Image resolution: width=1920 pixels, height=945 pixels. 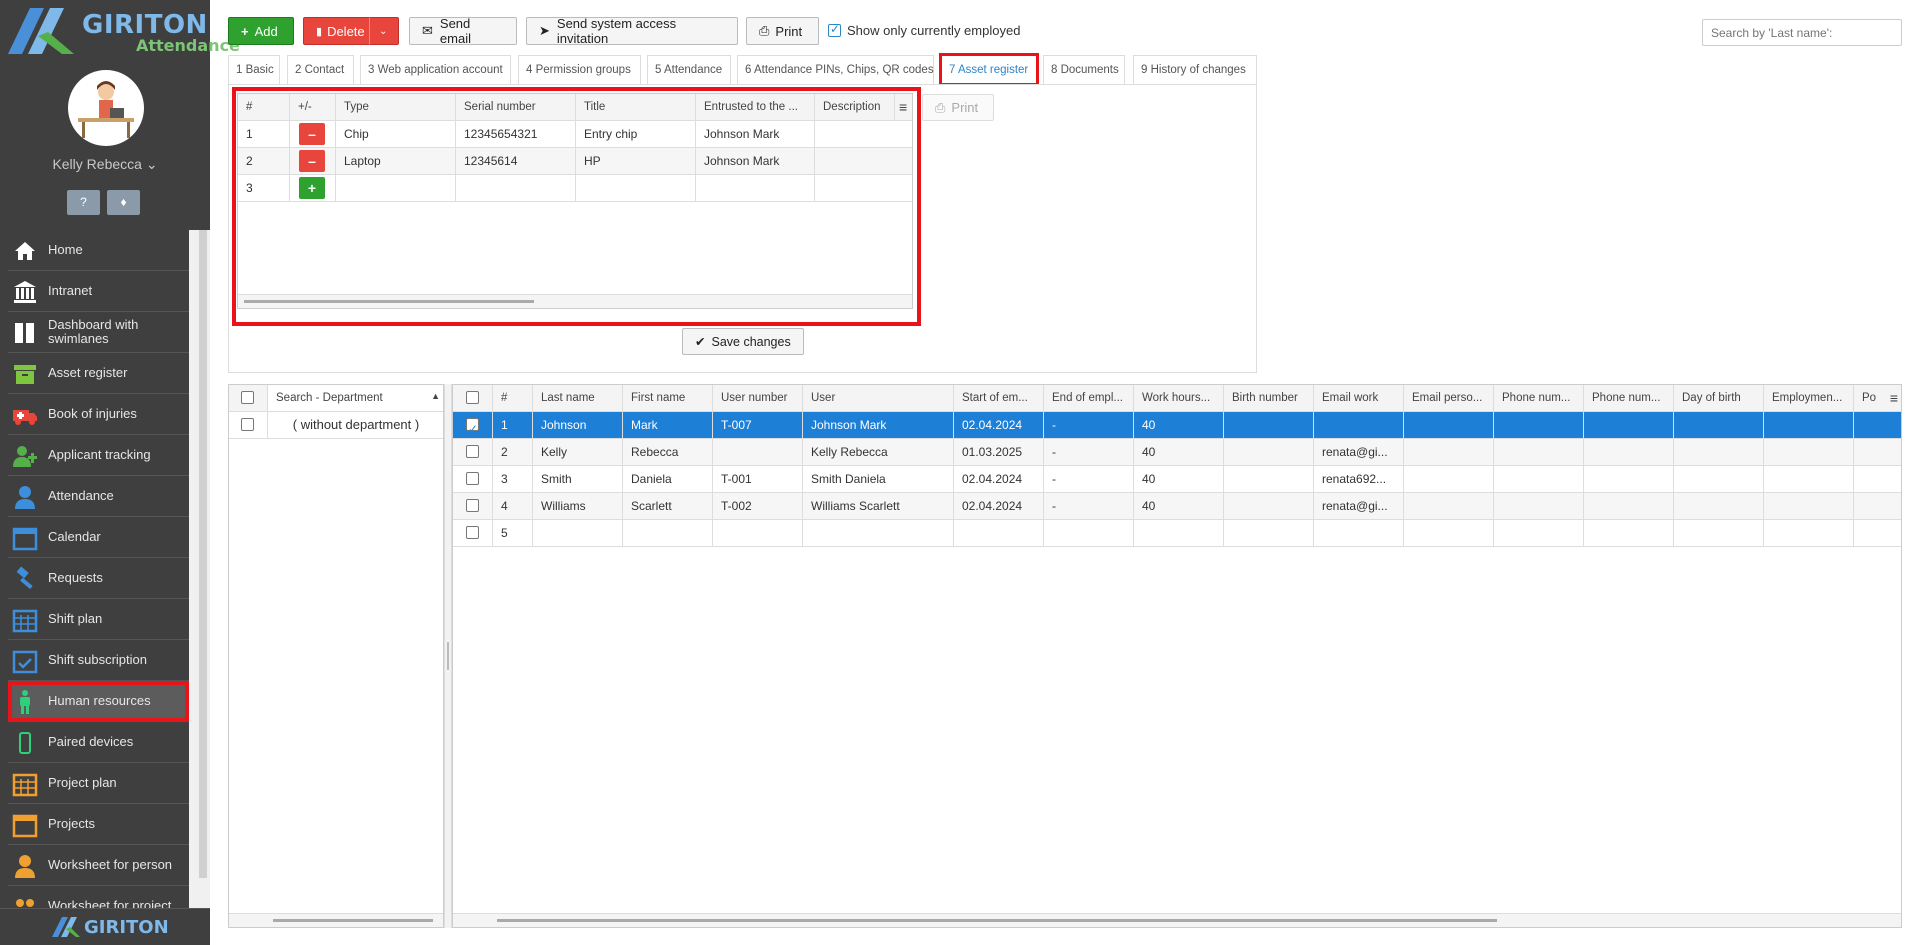 What do you see at coordinates (989, 69) in the screenshot?
I see `tab-asset-register: 7 Asset register` at bounding box center [989, 69].